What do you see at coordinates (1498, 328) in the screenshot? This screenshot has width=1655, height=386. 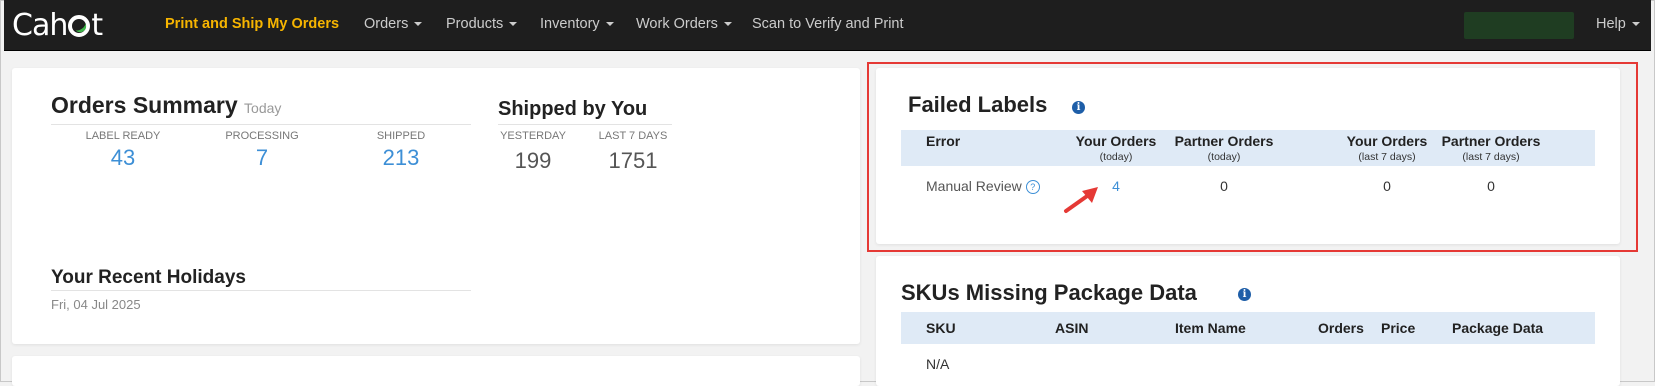 I see `col-package-data: Package Data` at bounding box center [1498, 328].